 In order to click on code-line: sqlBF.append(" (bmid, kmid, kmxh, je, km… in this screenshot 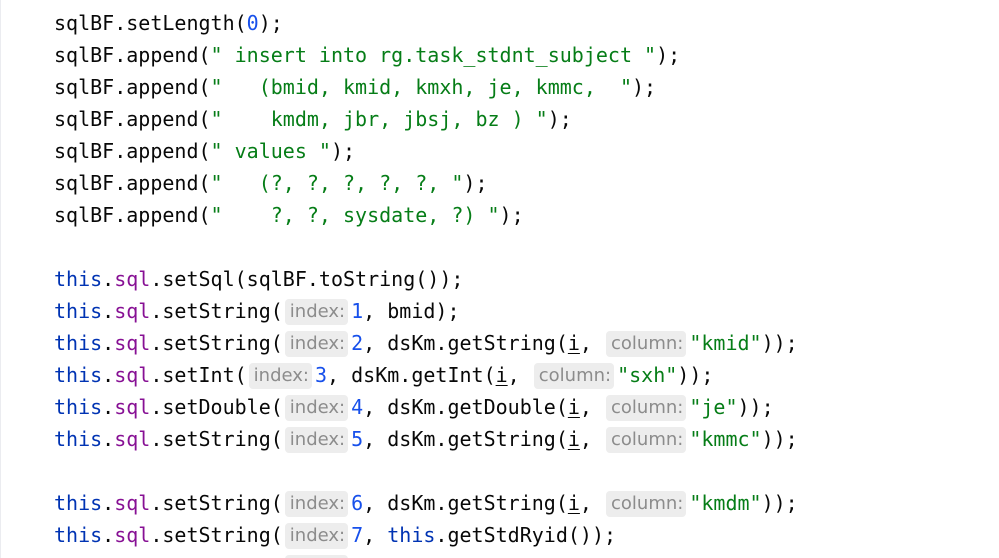, I will do `click(426, 87)`.